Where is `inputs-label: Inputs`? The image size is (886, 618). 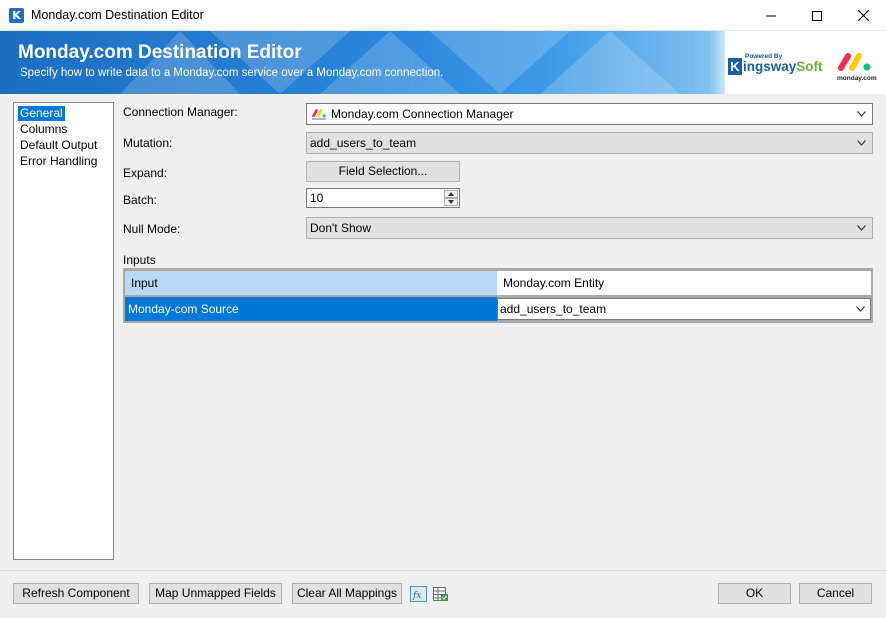 inputs-label: Inputs is located at coordinates (139, 260).